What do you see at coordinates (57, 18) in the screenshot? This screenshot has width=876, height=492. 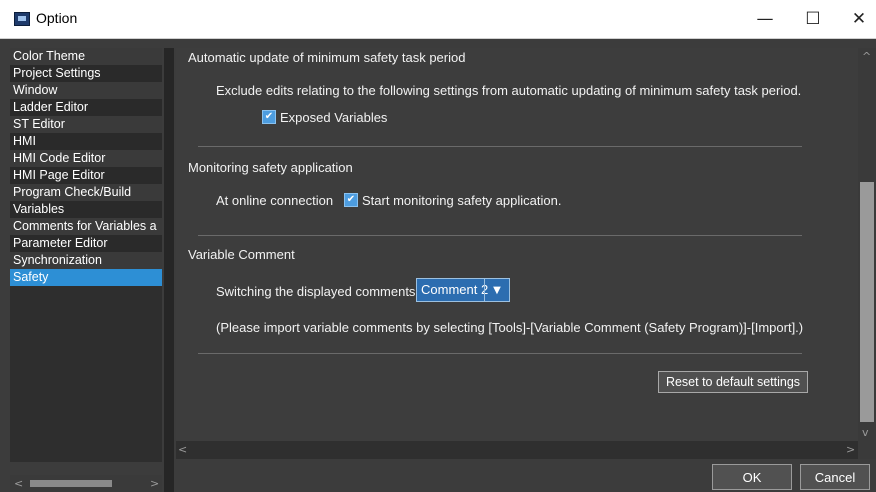 I see `window-title: Option` at bounding box center [57, 18].